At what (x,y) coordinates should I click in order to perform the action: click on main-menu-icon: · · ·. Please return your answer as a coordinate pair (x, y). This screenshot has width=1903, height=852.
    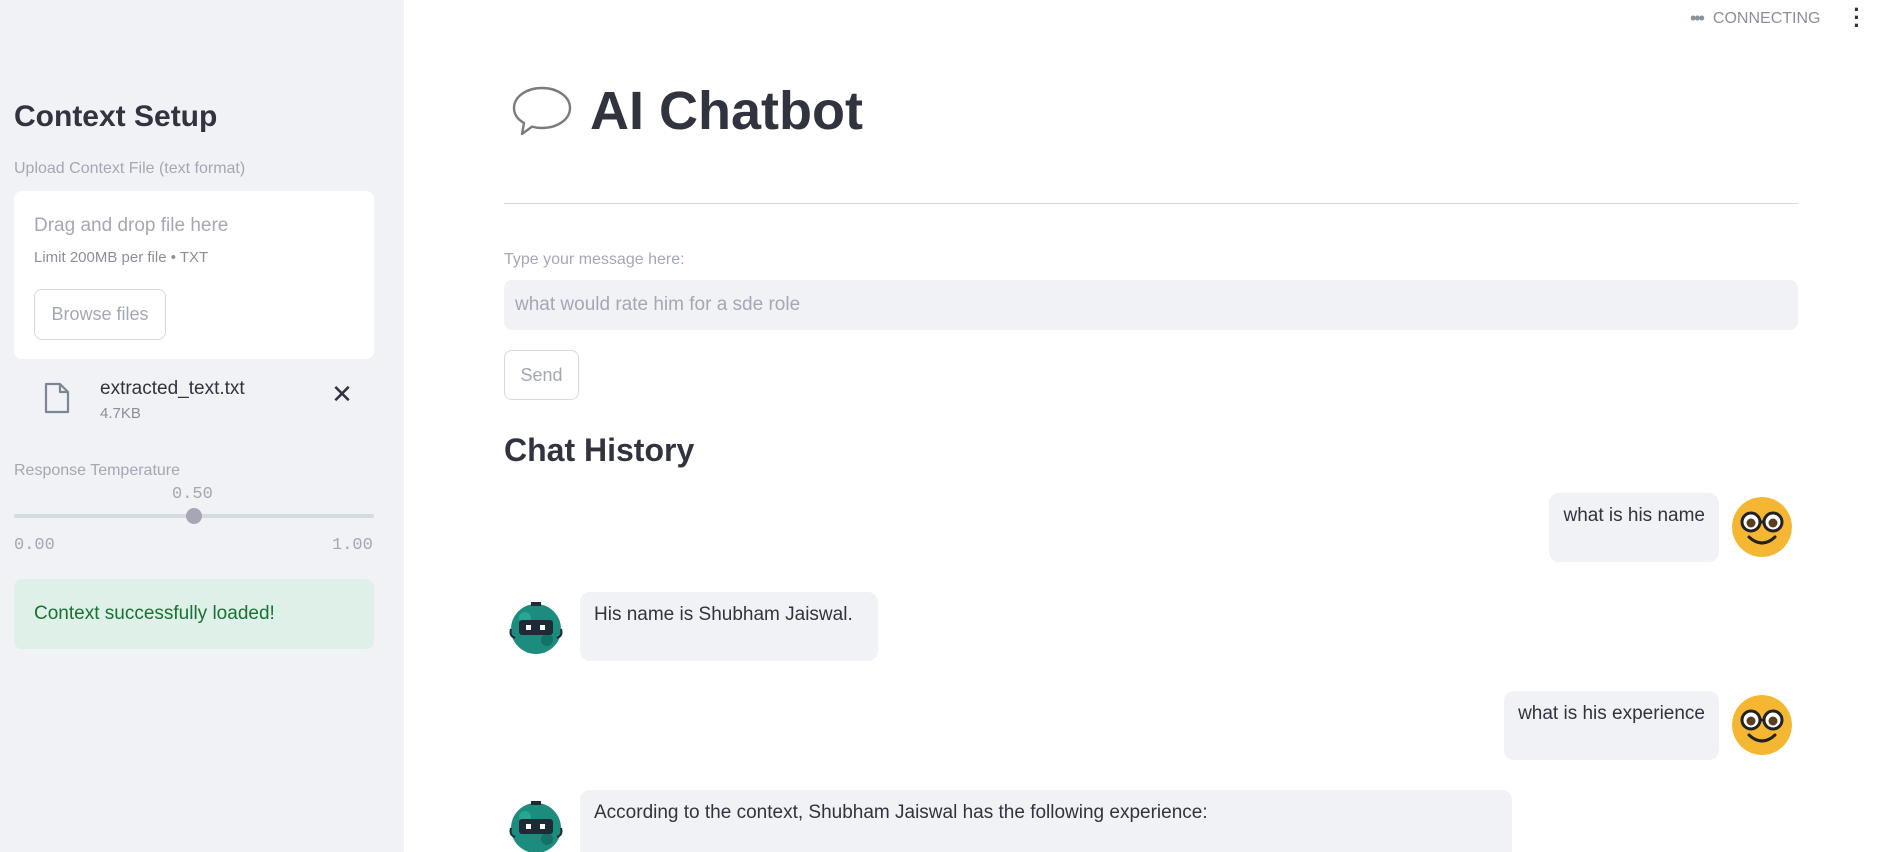
    Looking at the image, I should click on (1857, 18).